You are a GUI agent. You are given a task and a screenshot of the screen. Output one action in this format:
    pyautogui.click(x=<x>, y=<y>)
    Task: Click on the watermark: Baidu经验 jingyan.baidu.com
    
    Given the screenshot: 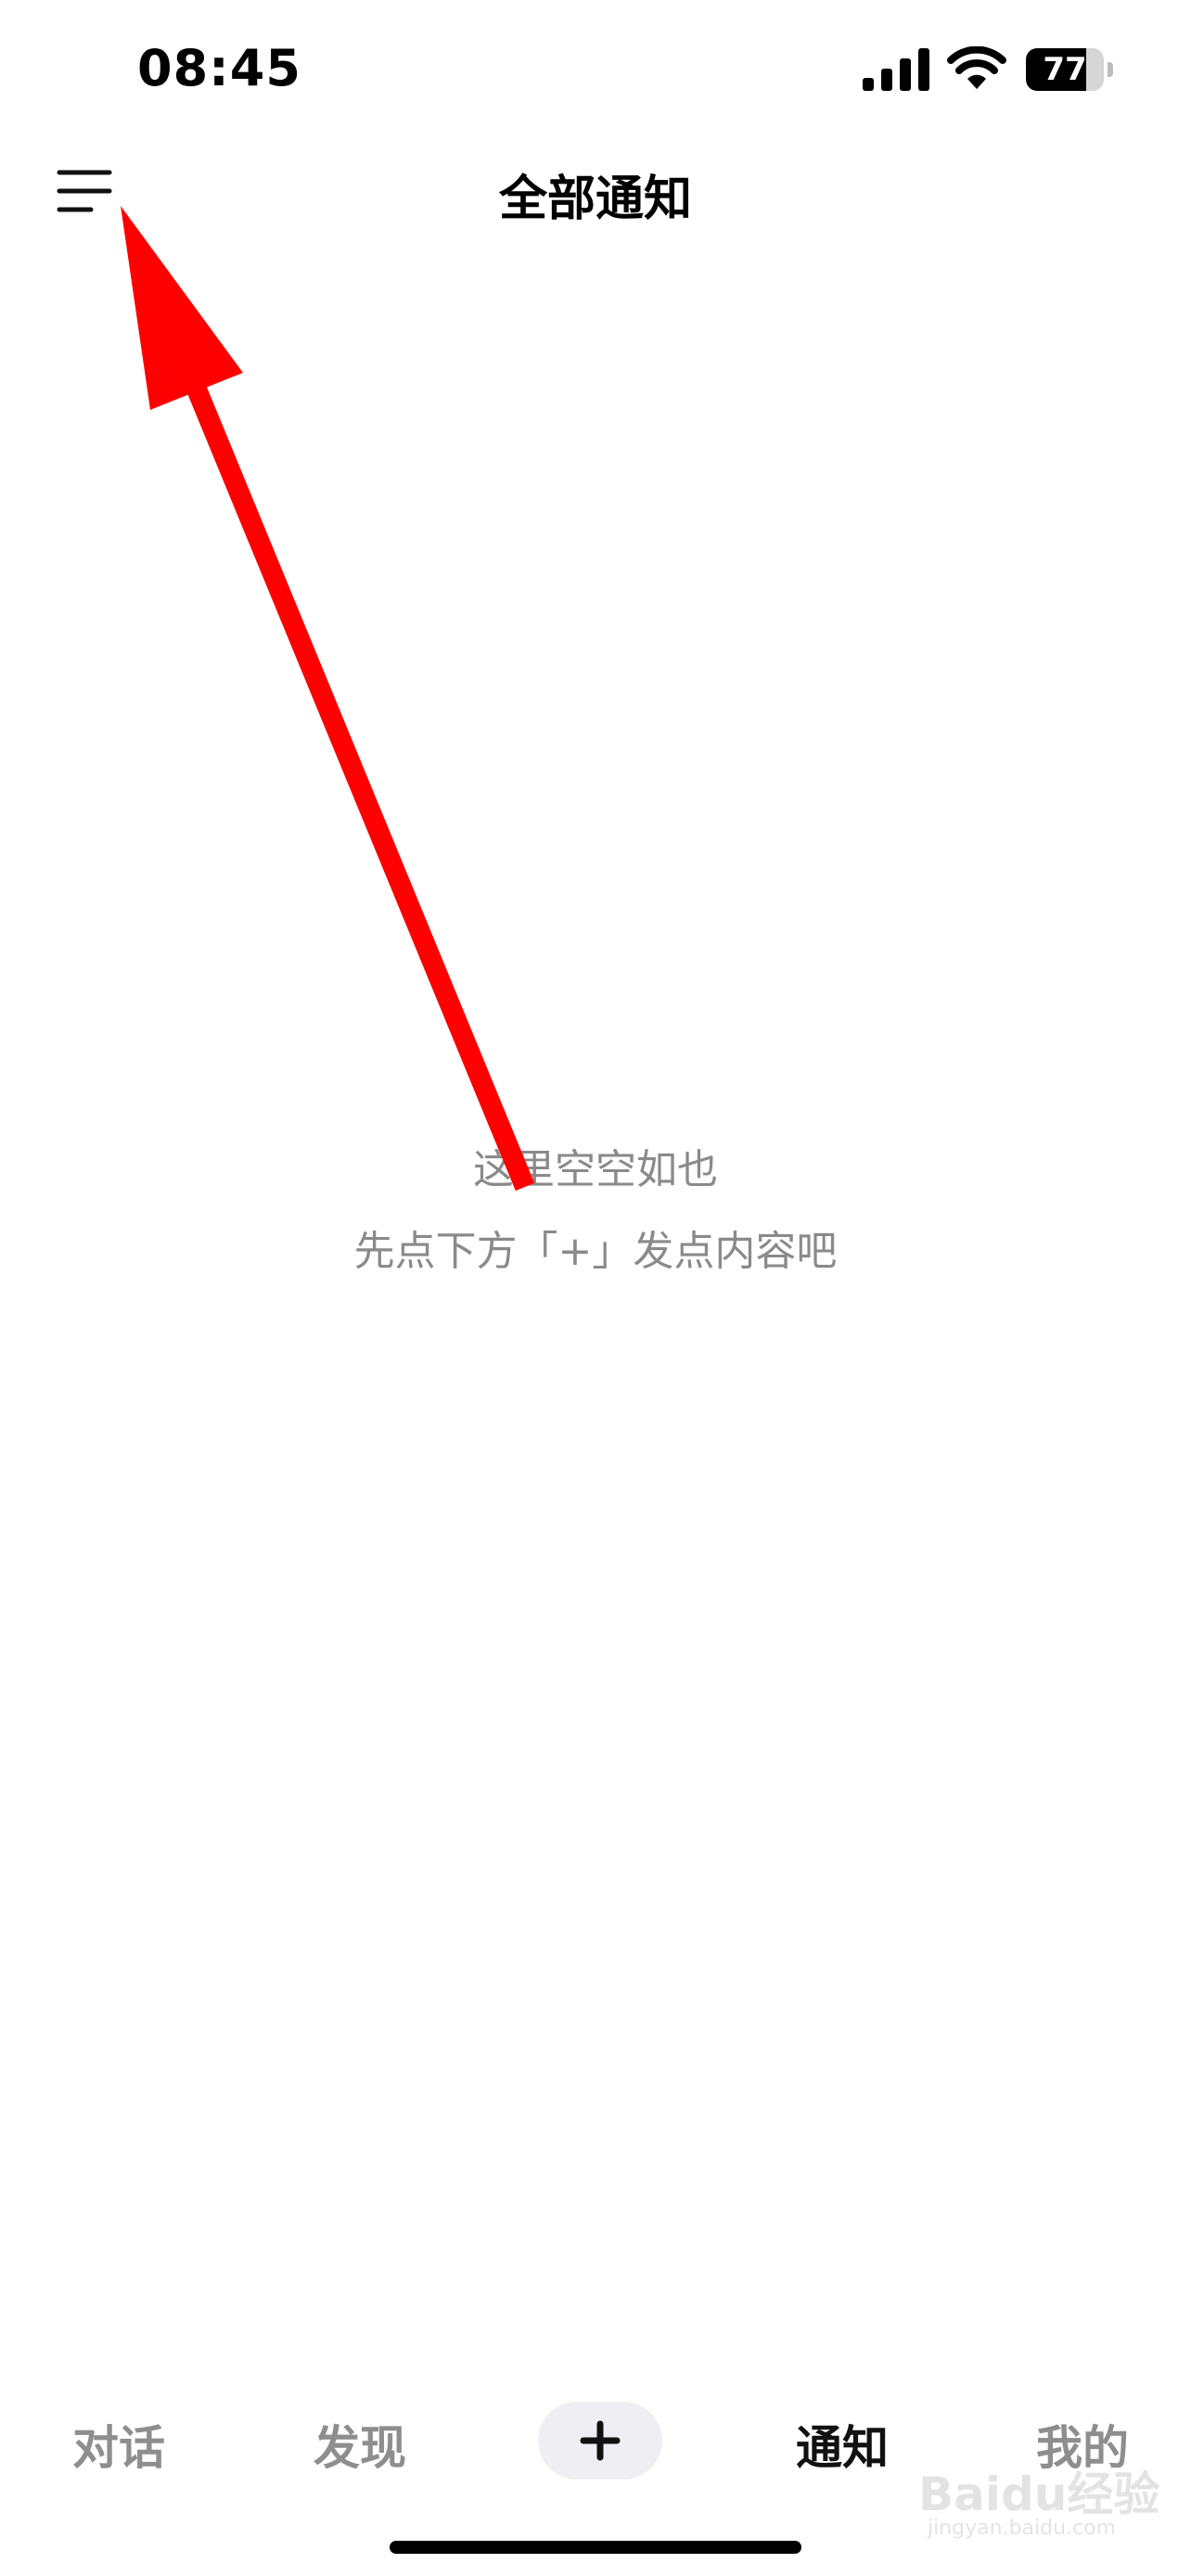 What is the action you would take?
    pyautogui.click(x=1043, y=2499)
    